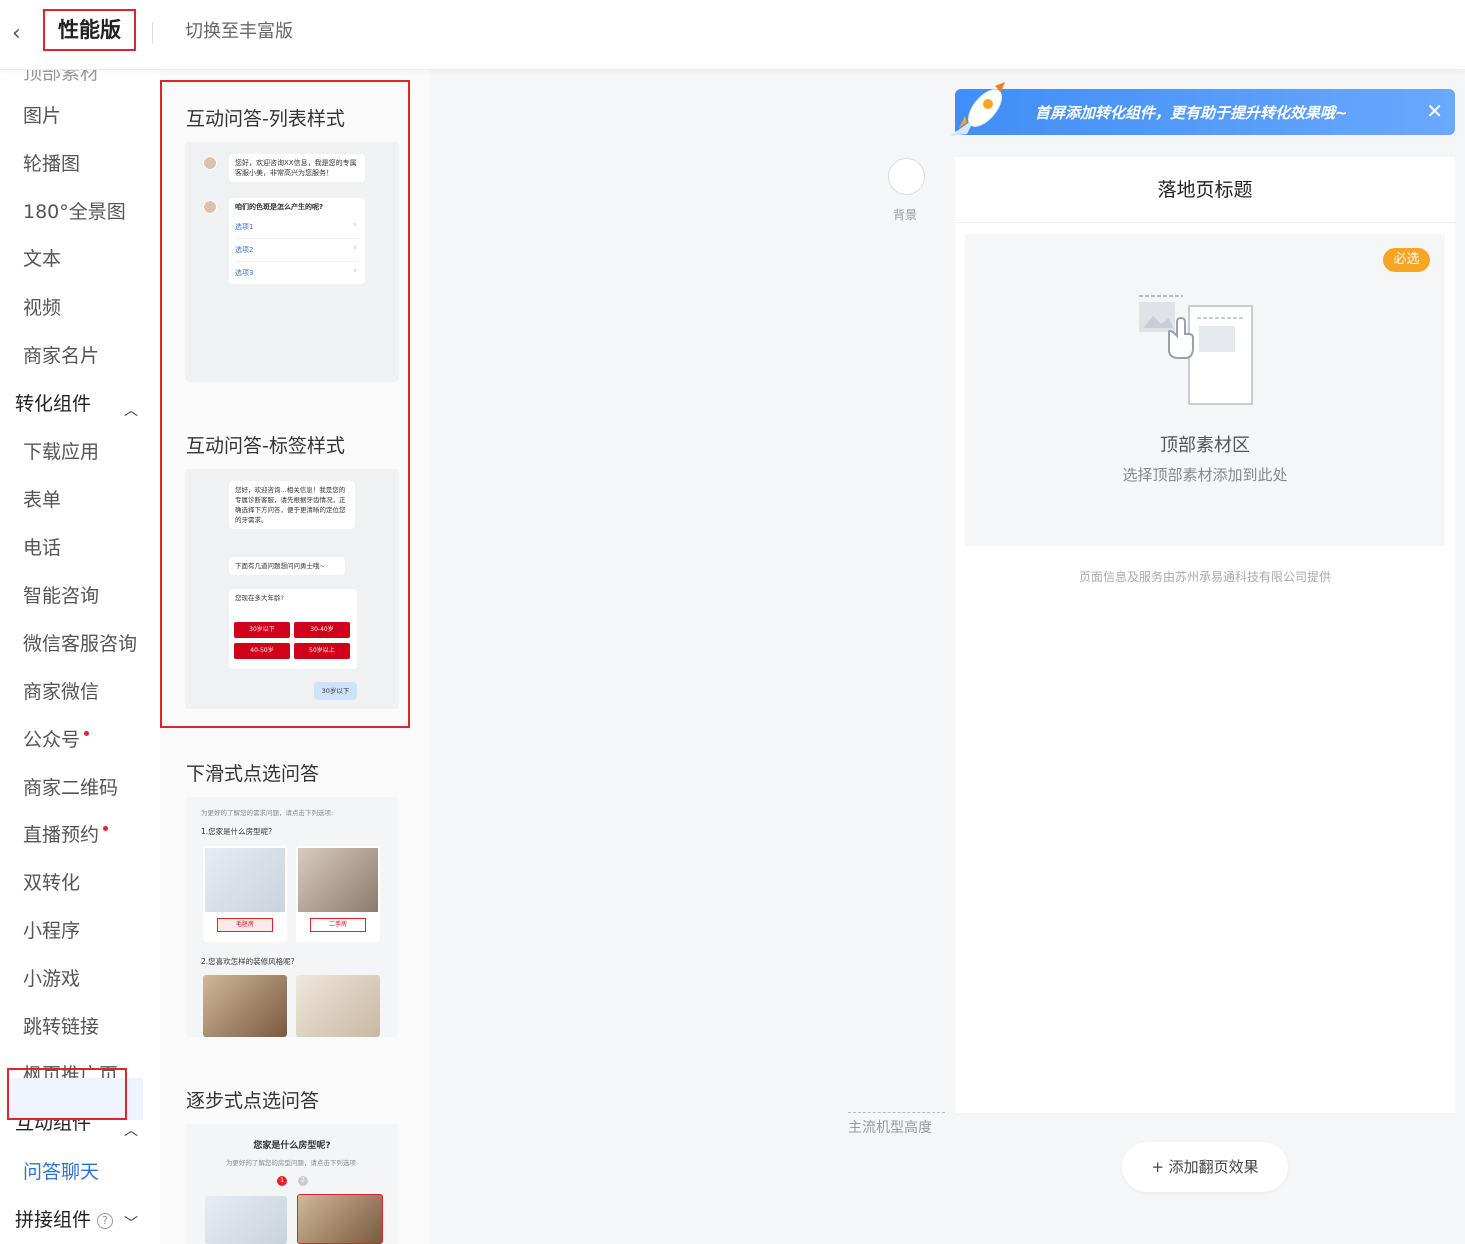 The width and height of the screenshot is (1465, 1244). I want to click on help-icon: ?, so click(105, 1220).